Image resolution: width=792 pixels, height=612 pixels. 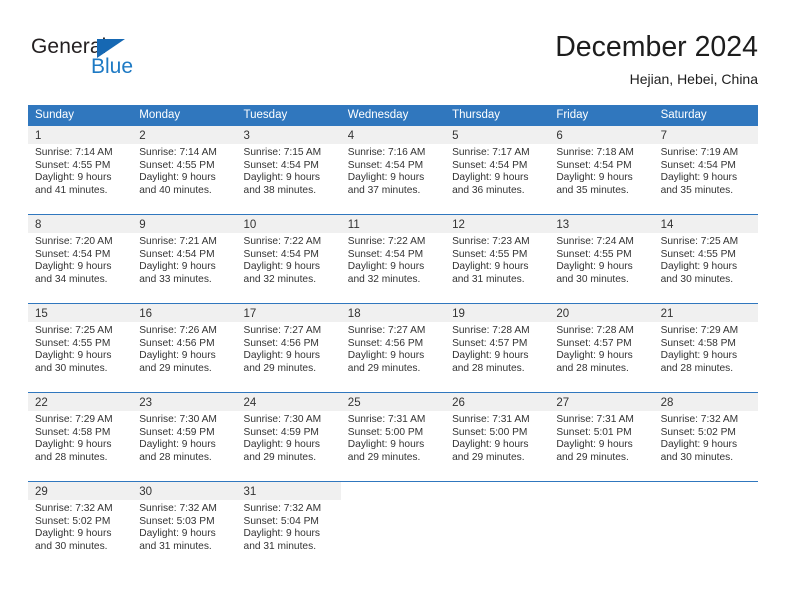 What do you see at coordinates (74, 330) in the screenshot?
I see `sunrise-text: Sunrise: 7:25 AM` at bounding box center [74, 330].